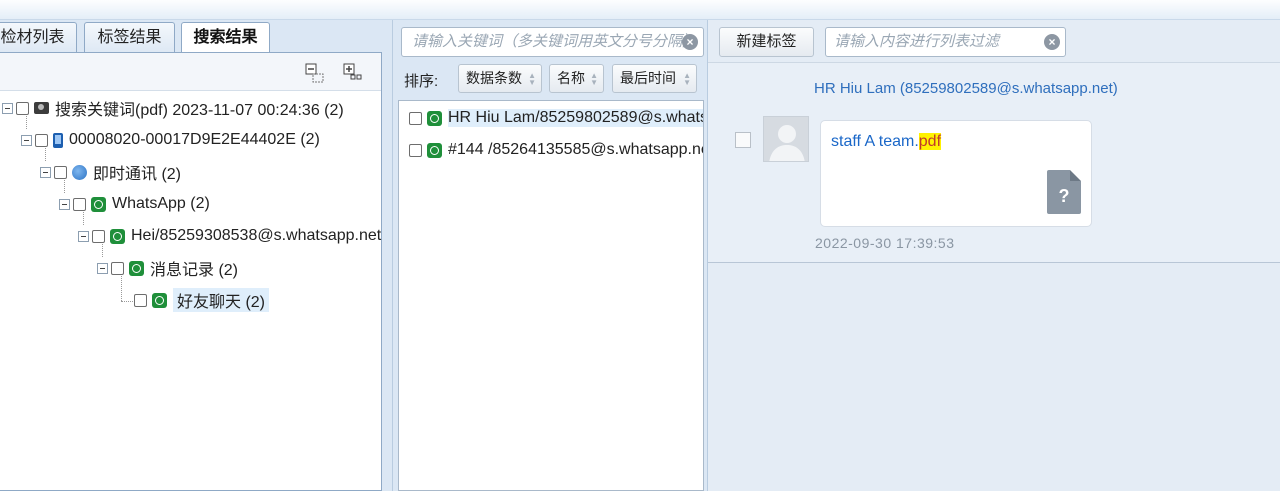  What do you see at coordinates (190, 72) in the screenshot?
I see `tree-toolbar` at bounding box center [190, 72].